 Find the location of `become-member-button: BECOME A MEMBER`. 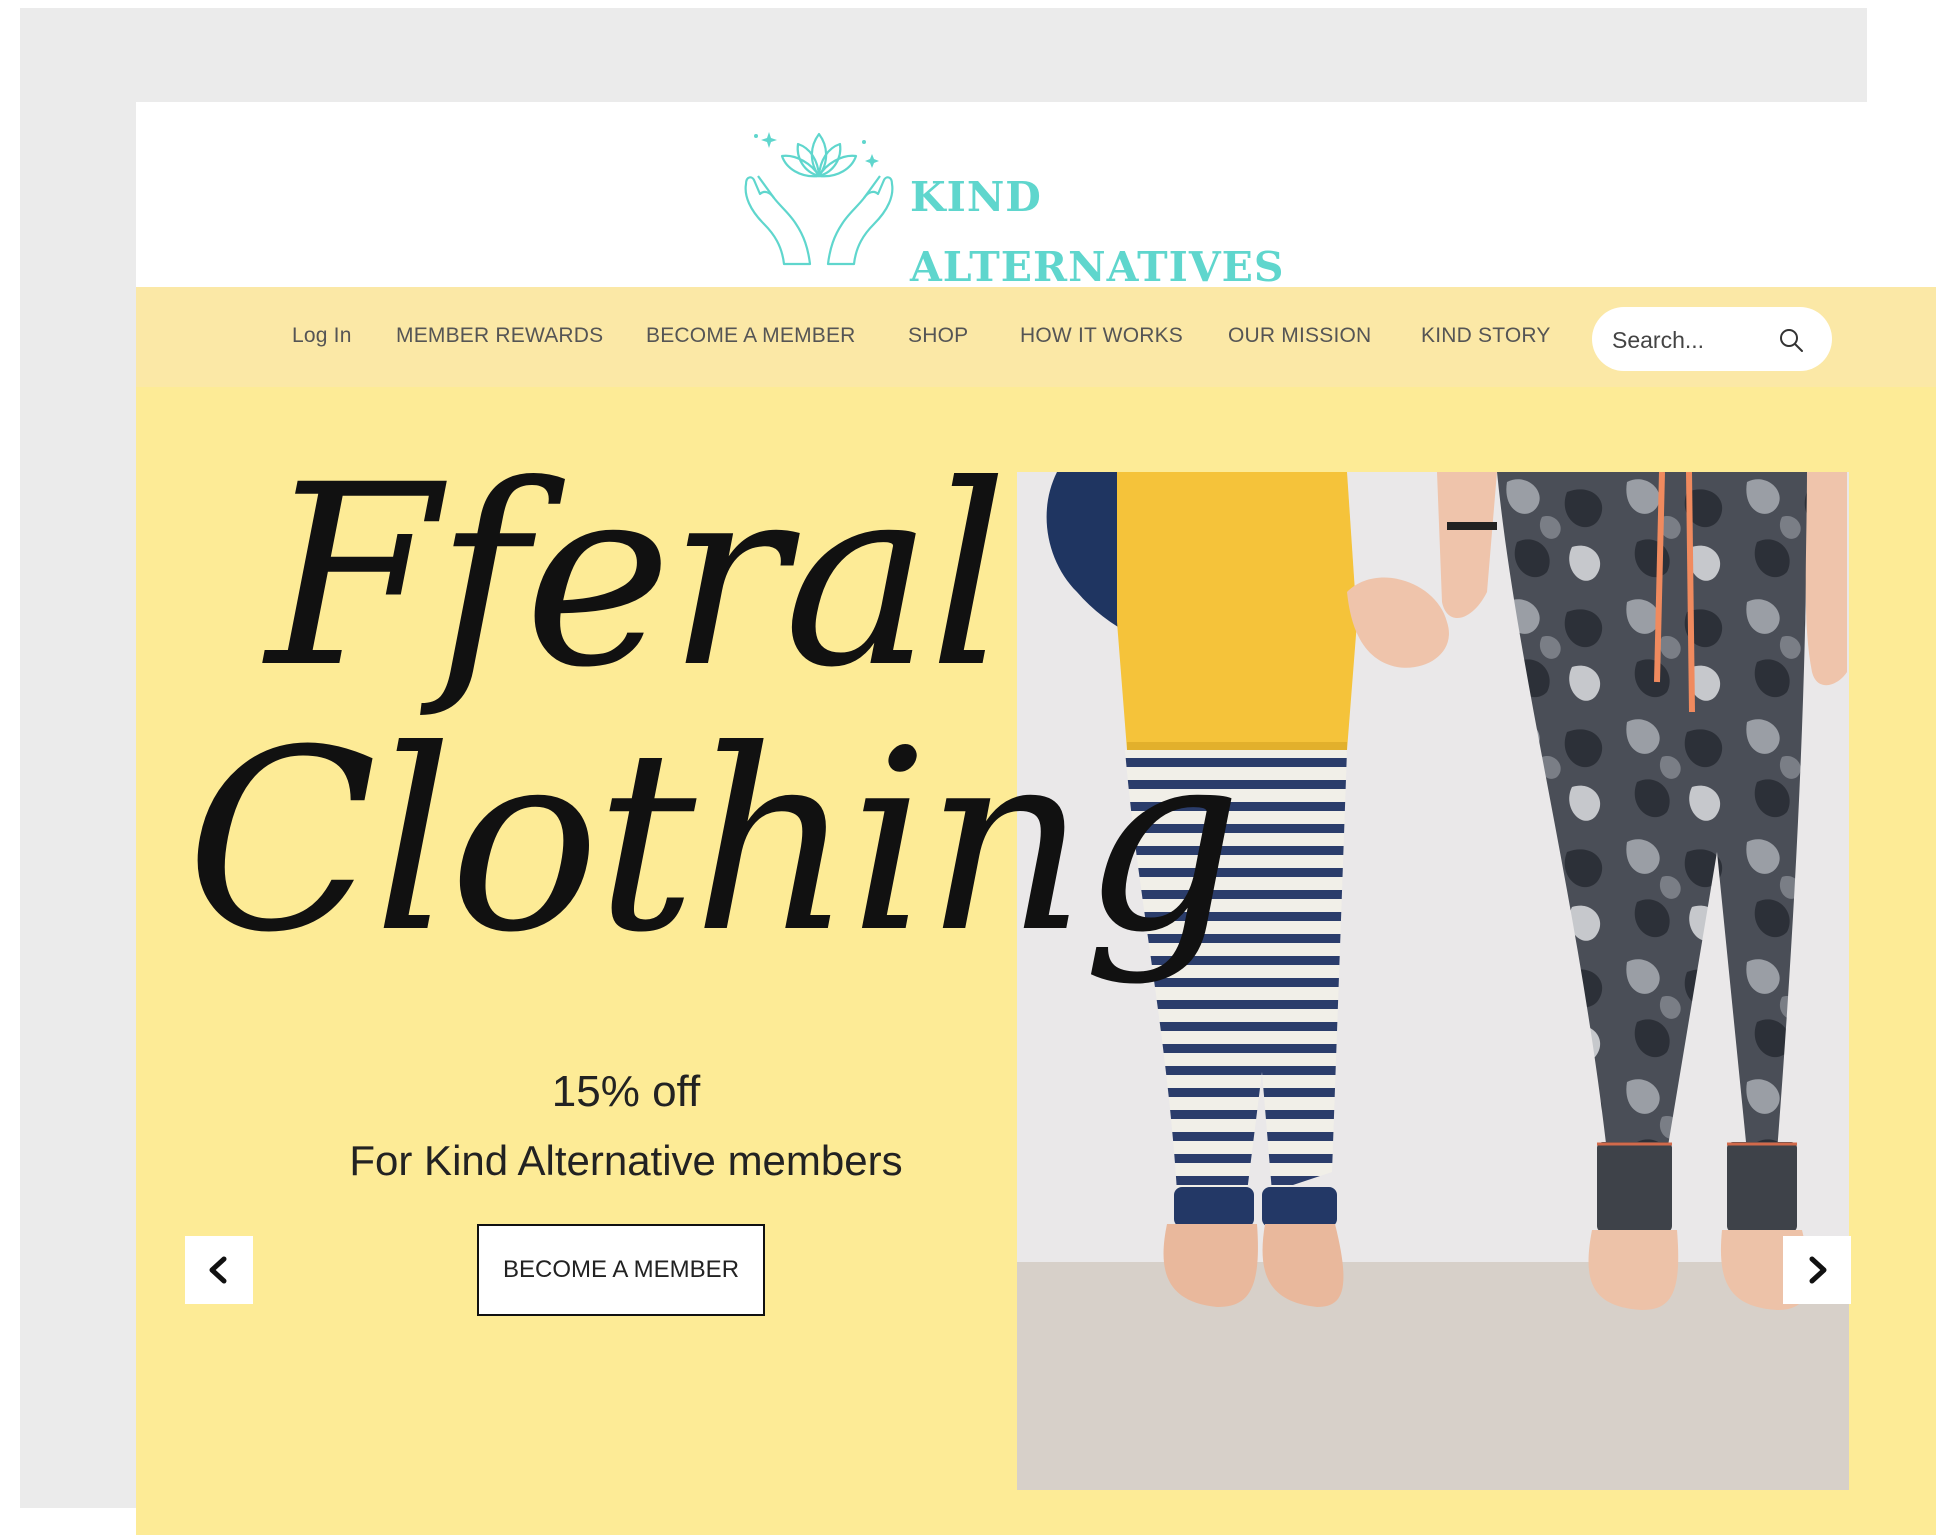

become-member-button: BECOME A MEMBER is located at coordinates (621, 1270).